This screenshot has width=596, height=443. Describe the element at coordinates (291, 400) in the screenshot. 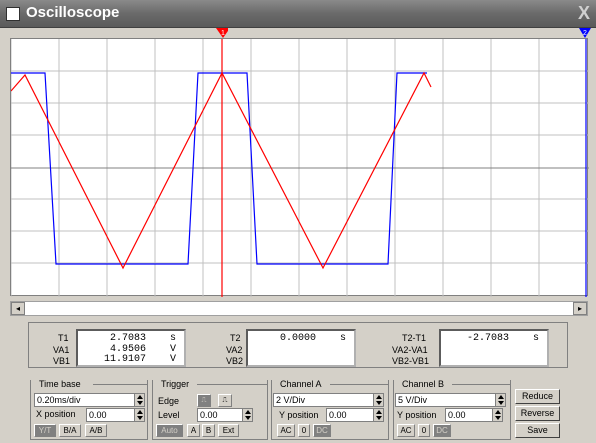

I see `channel-a-scale-value: 2 V/Div` at that location.